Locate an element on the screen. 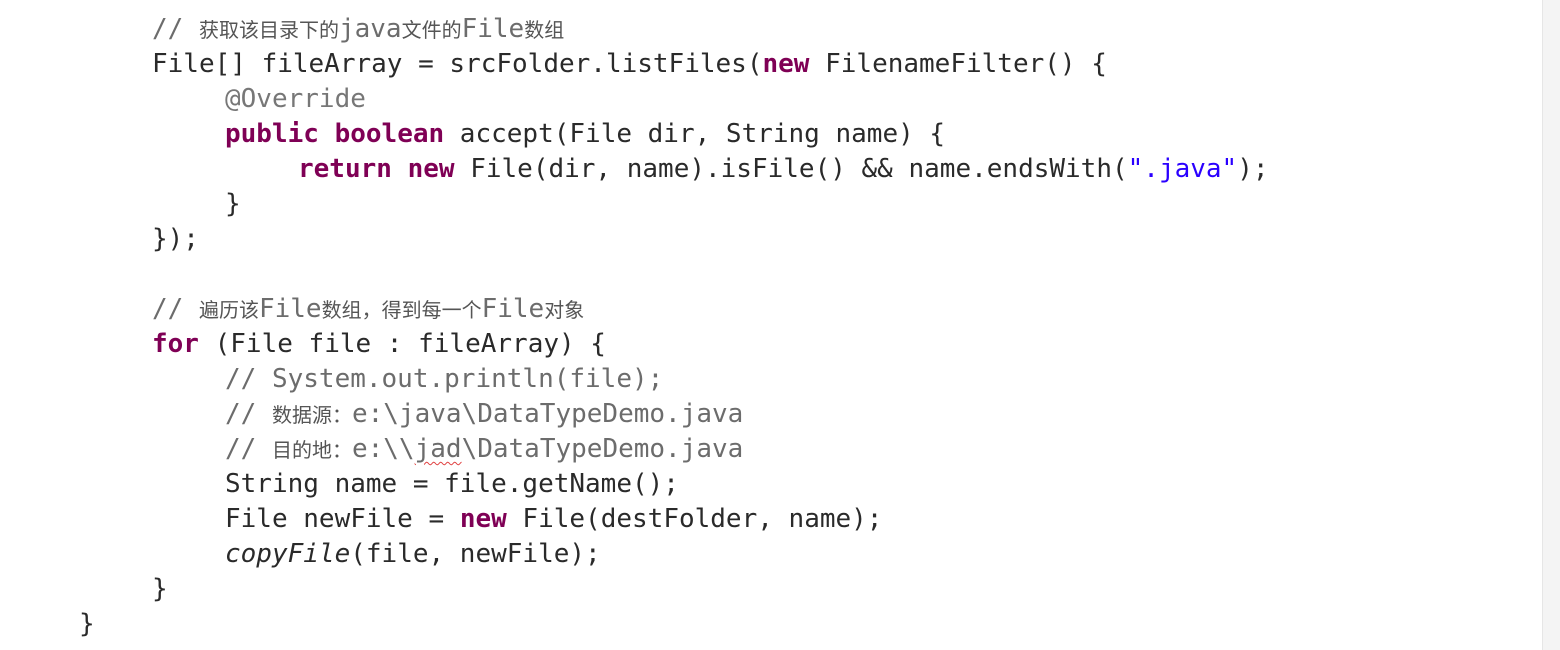 The width and height of the screenshot is (1560, 650). comment: // System.out.println(file); is located at coordinates (444, 379).